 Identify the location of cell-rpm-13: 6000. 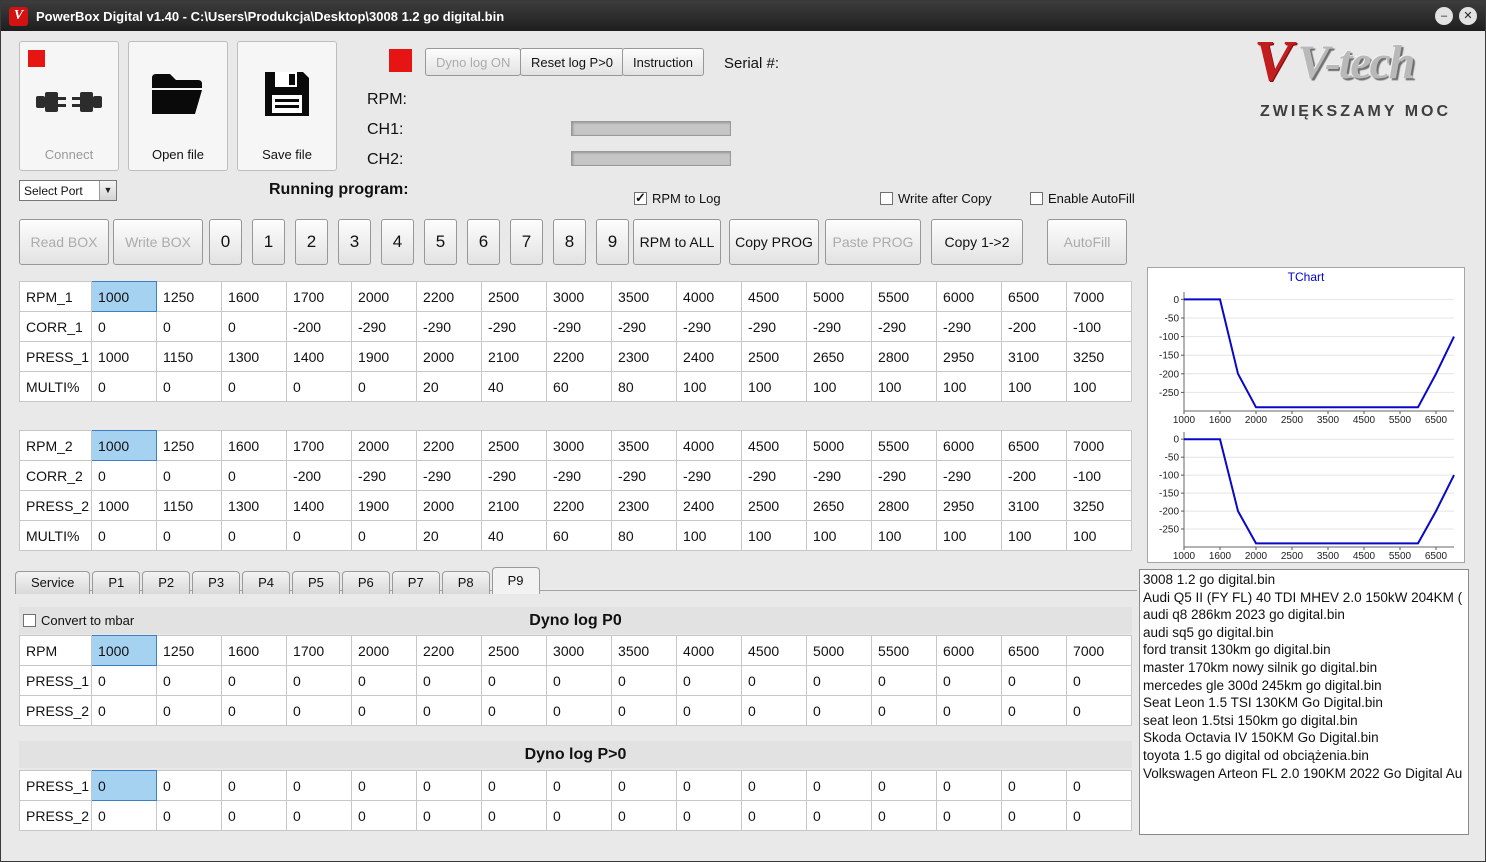
(969, 650).